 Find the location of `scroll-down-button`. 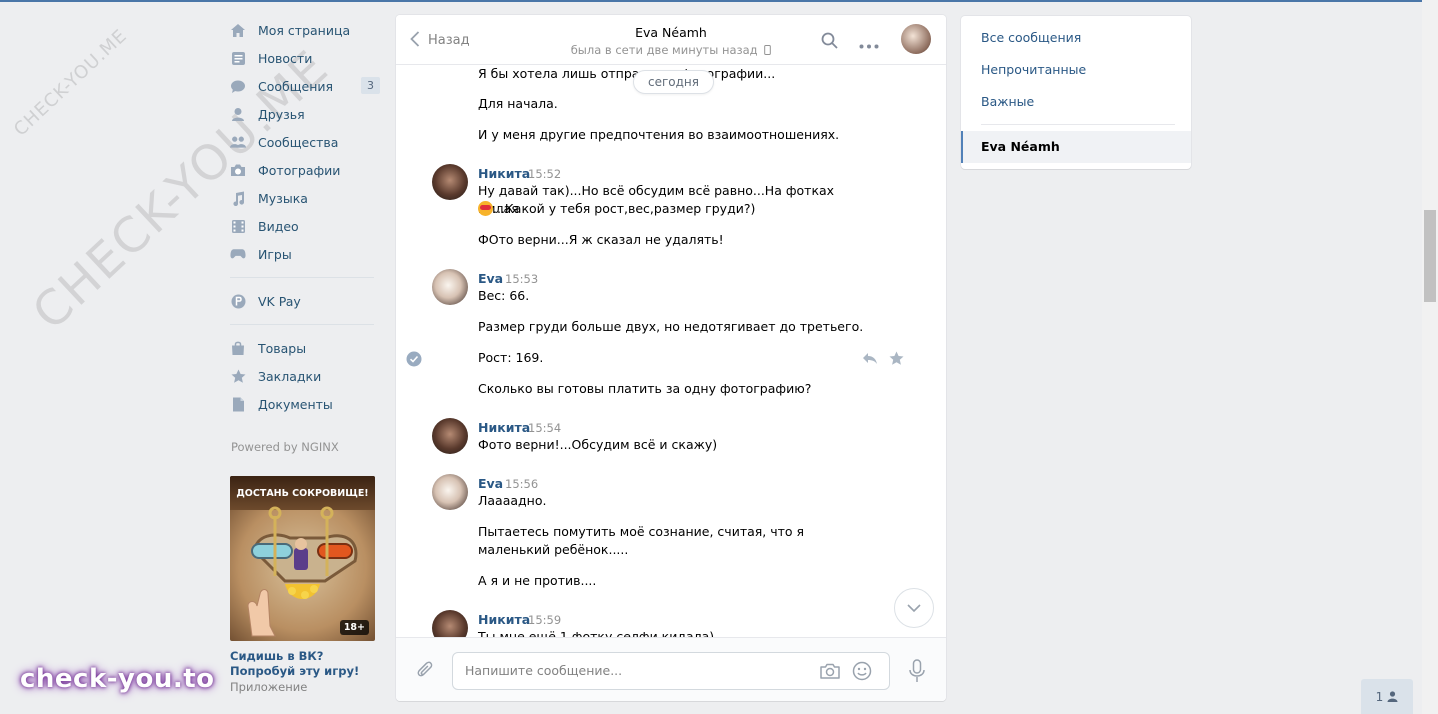

scroll-down-button is located at coordinates (914, 608).